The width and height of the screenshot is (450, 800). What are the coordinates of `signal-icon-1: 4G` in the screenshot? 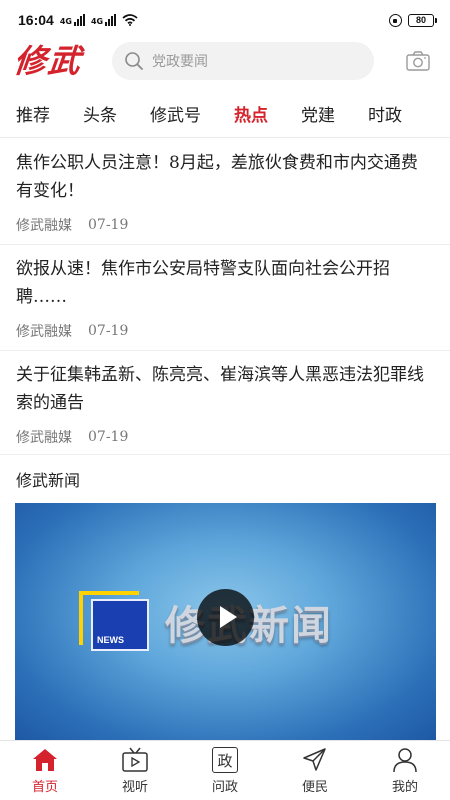 It's located at (72, 20).